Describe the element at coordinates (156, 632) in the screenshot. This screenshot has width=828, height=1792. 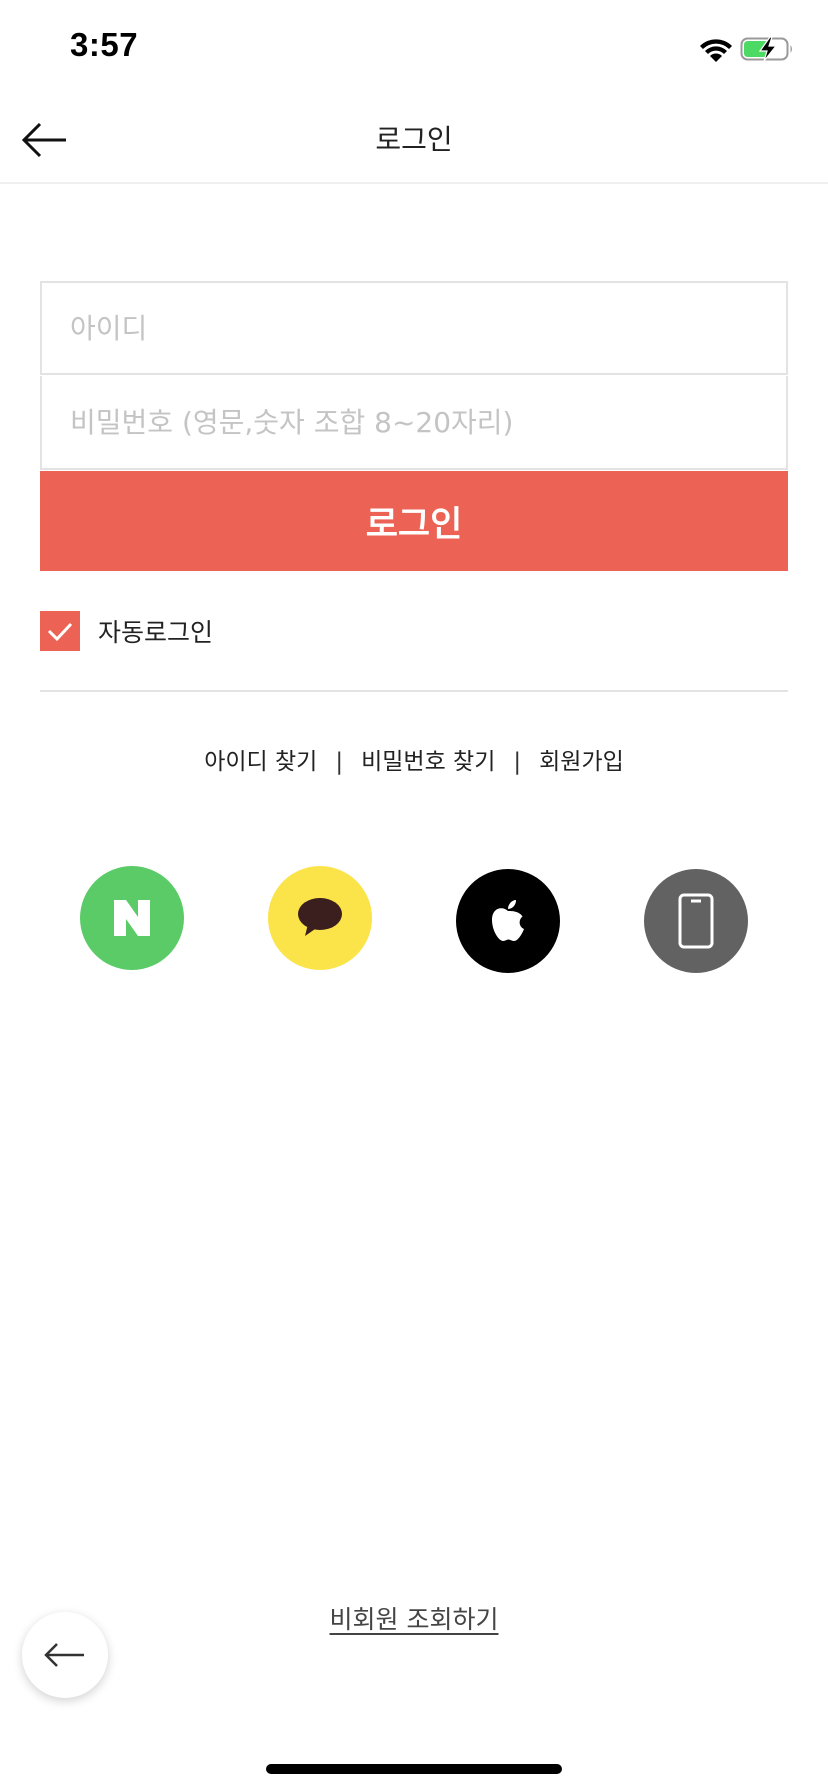
I see `auto-login-label: 자동로그인` at that location.